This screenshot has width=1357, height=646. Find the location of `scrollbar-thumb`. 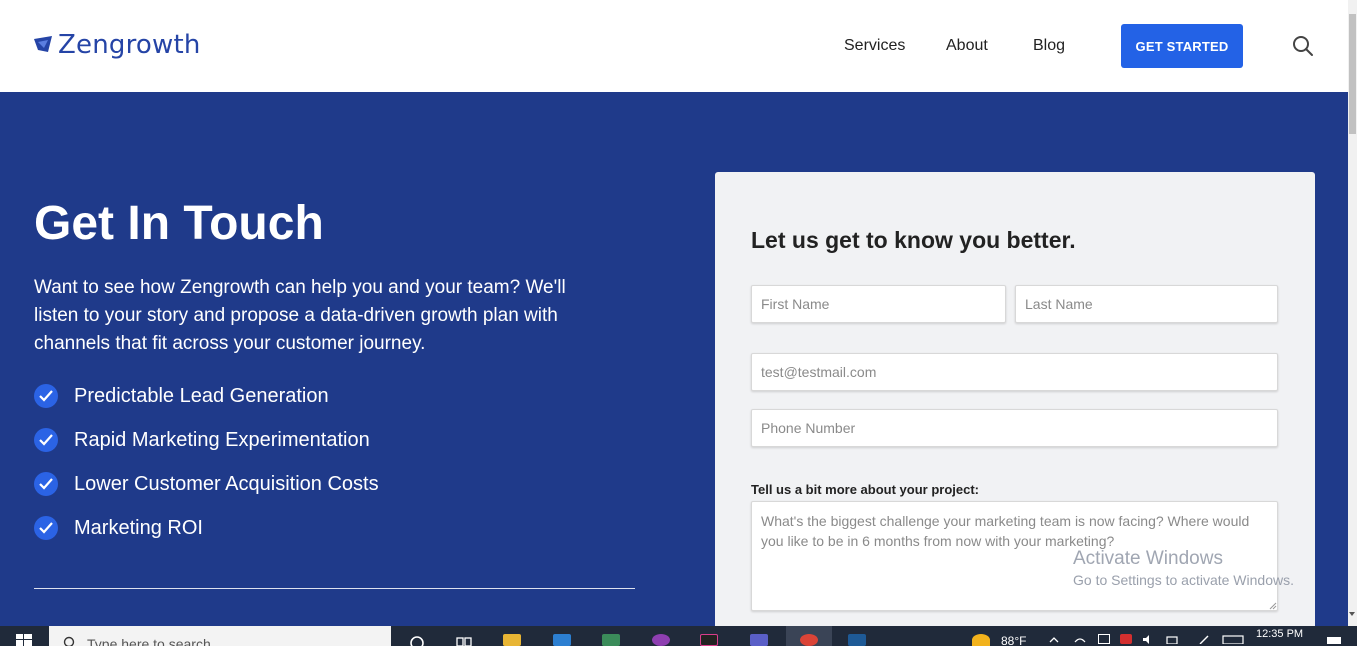

scrollbar-thumb is located at coordinates (1352, 74).